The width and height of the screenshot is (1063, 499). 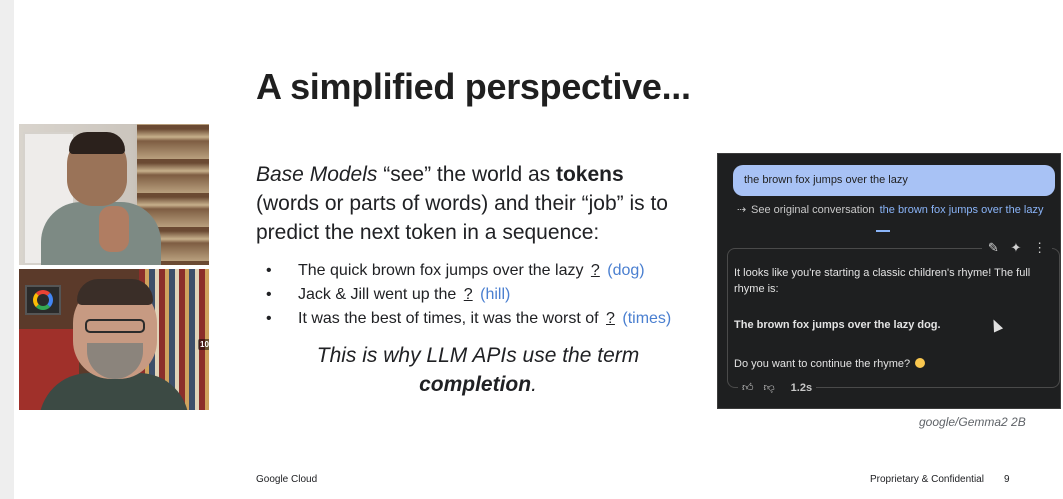 What do you see at coordinates (114, 229) in the screenshot?
I see `participant-hands` at bounding box center [114, 229].